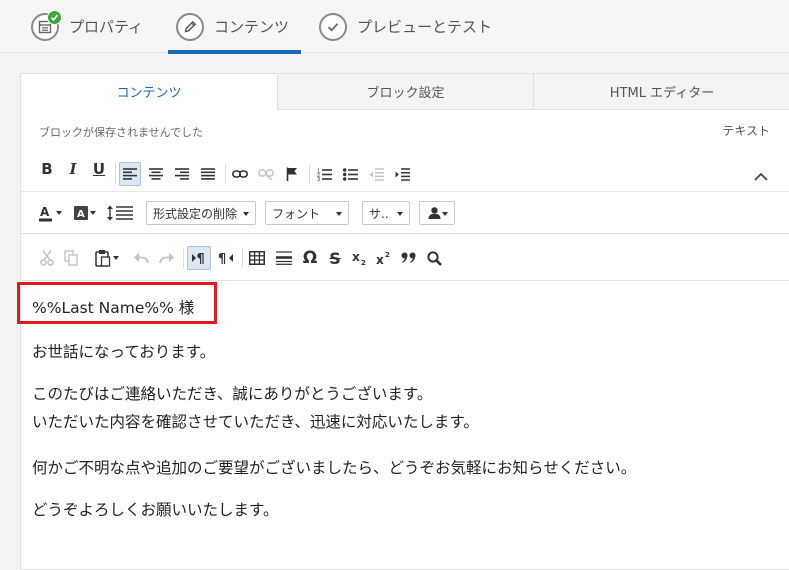 The height and width of the screenshot is (570, 789). I want to click on panel-tabs: コンテンツ ブロック設定 HTML エディター, so click(405, 92).